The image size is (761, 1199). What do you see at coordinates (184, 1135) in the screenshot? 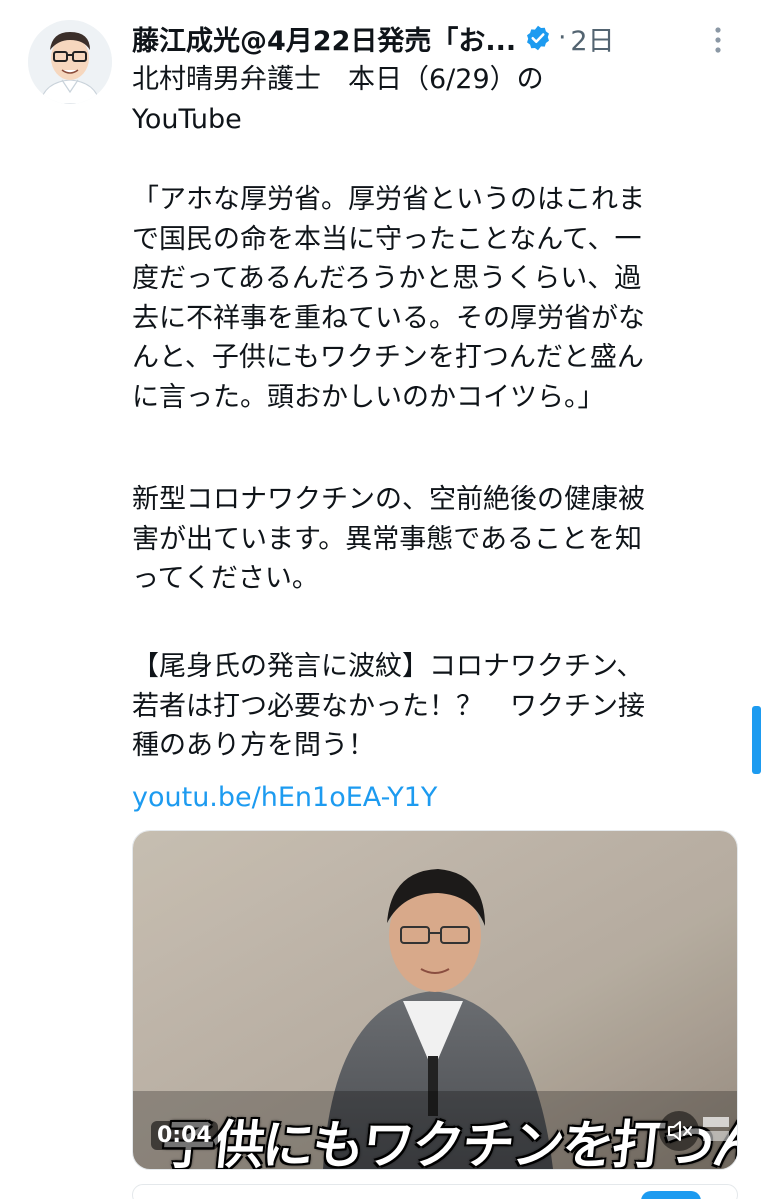
I see `video-duration: 0:04` at bounding box center [184, 1135].